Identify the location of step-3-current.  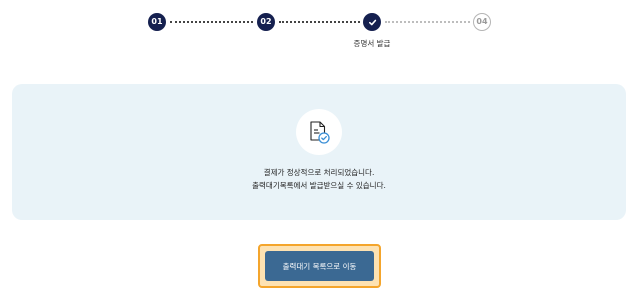
(372, 22).